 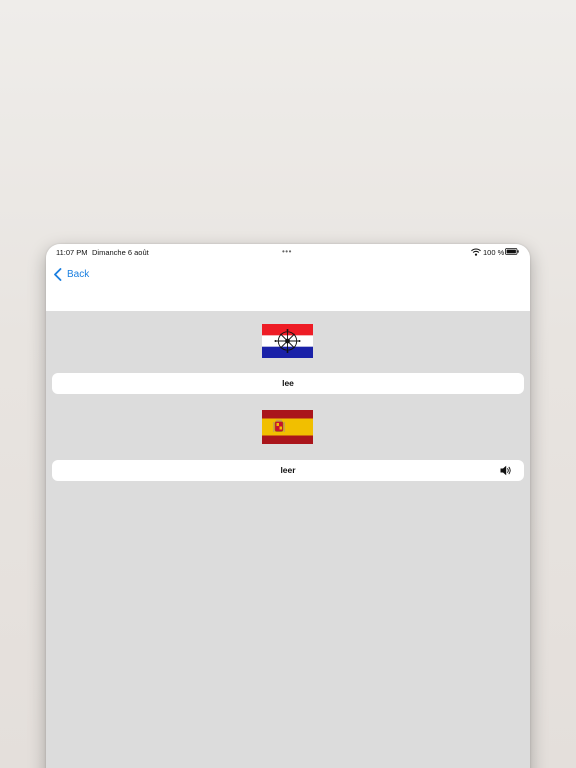 What do you see at coordinates (78, 274) in the screenshot?
I see `back-button-label: Back` at bounding box center [78, 274].